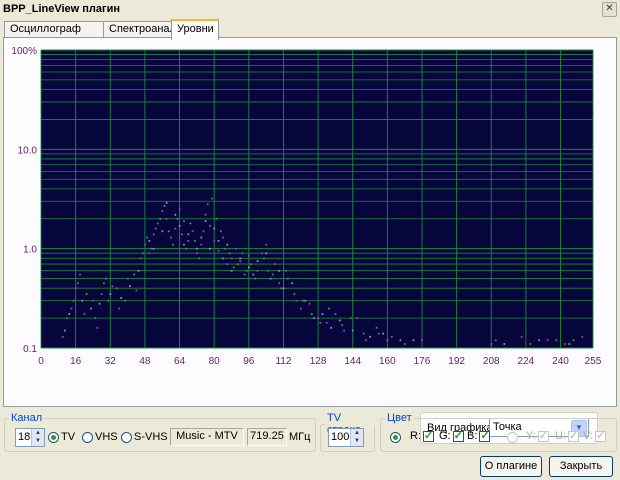 This screenshot has height=480, width=620. I want to click on color-legend: Цвет, so click(399, 418).